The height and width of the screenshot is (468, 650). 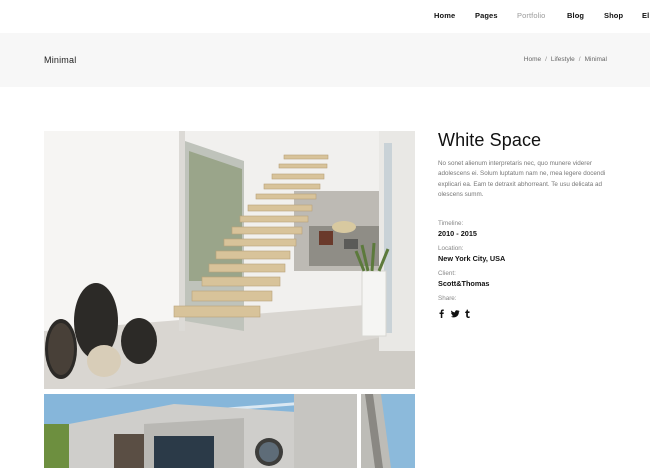 I want to click on nav-item-home: Home, so click(x=444, y=15).